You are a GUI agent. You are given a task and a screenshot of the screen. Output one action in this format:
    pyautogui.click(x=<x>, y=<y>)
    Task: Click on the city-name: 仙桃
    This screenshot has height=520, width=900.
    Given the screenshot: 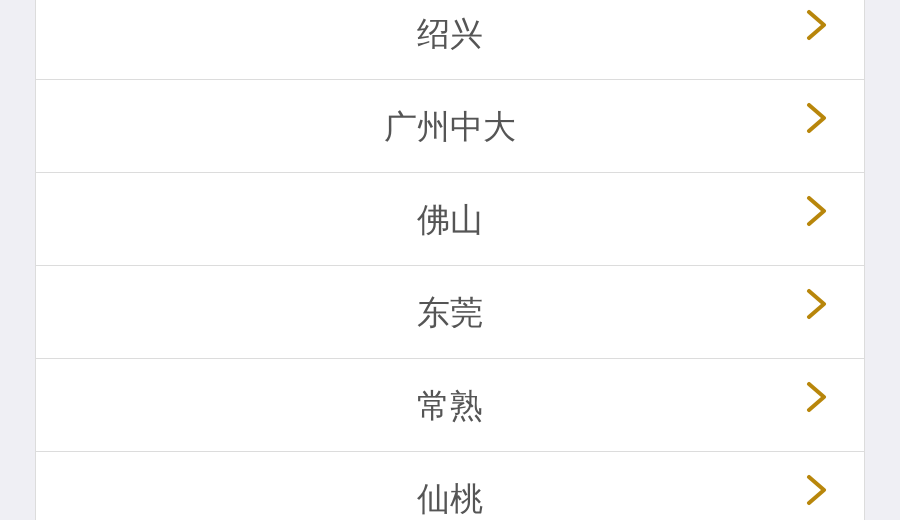 What is the action you would take?
    pyautogui.click(x=450, y=498)
    